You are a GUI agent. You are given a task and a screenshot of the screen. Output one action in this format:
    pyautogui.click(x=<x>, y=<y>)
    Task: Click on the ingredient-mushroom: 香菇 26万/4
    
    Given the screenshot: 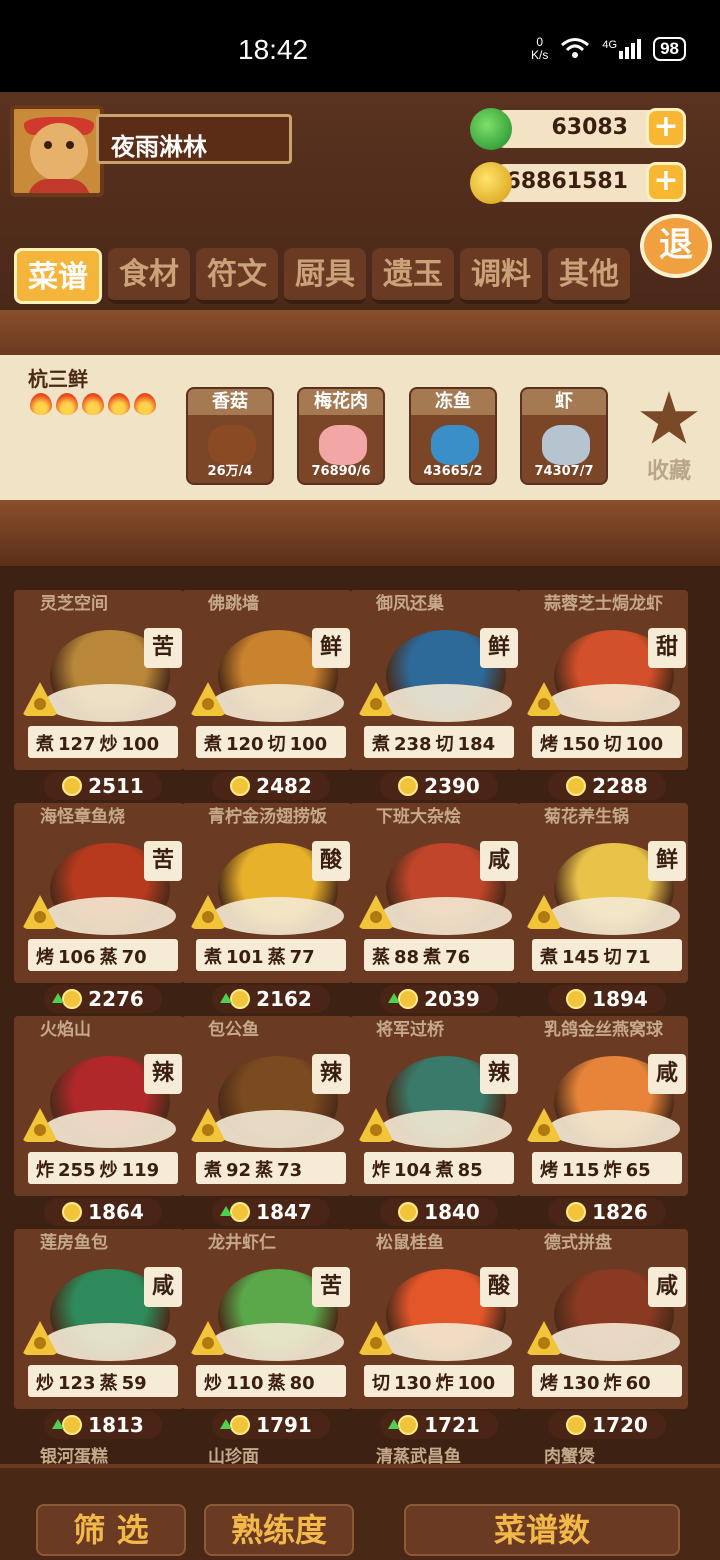 What is the action you would take?
    pyautogui.click(x=230, y=436)
    